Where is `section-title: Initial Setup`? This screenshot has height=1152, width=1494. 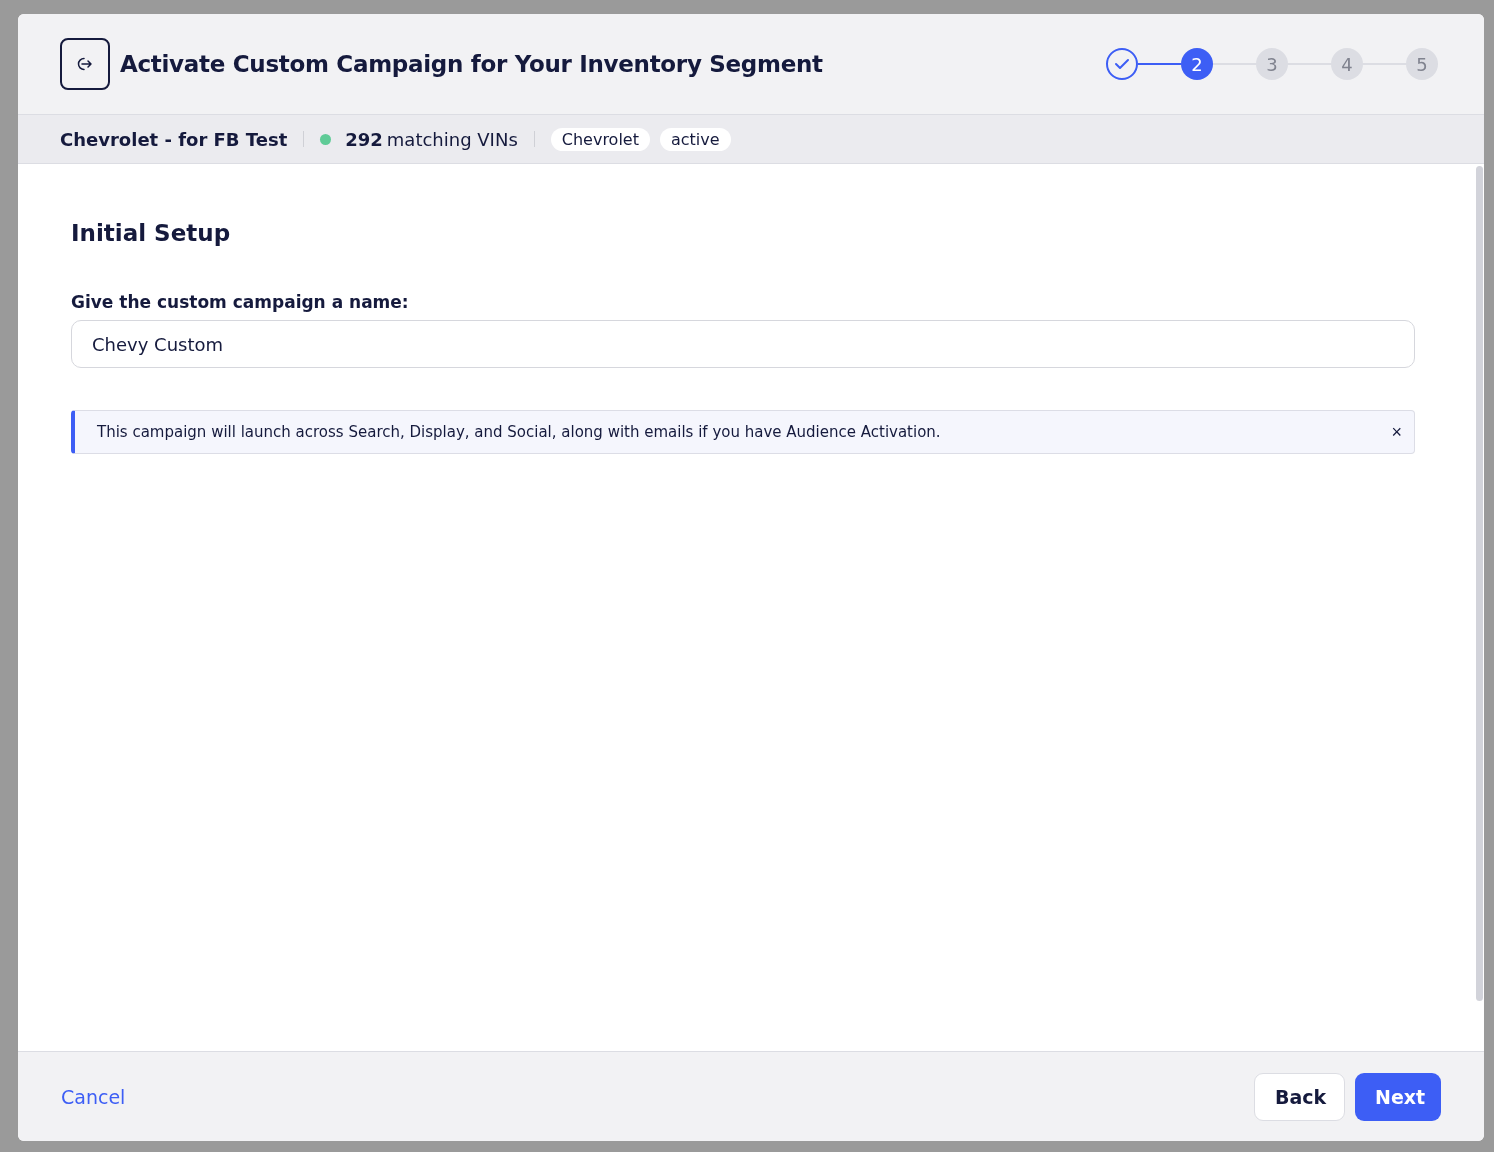 section-title: Initial Setup is located at coordinates (151, 233).